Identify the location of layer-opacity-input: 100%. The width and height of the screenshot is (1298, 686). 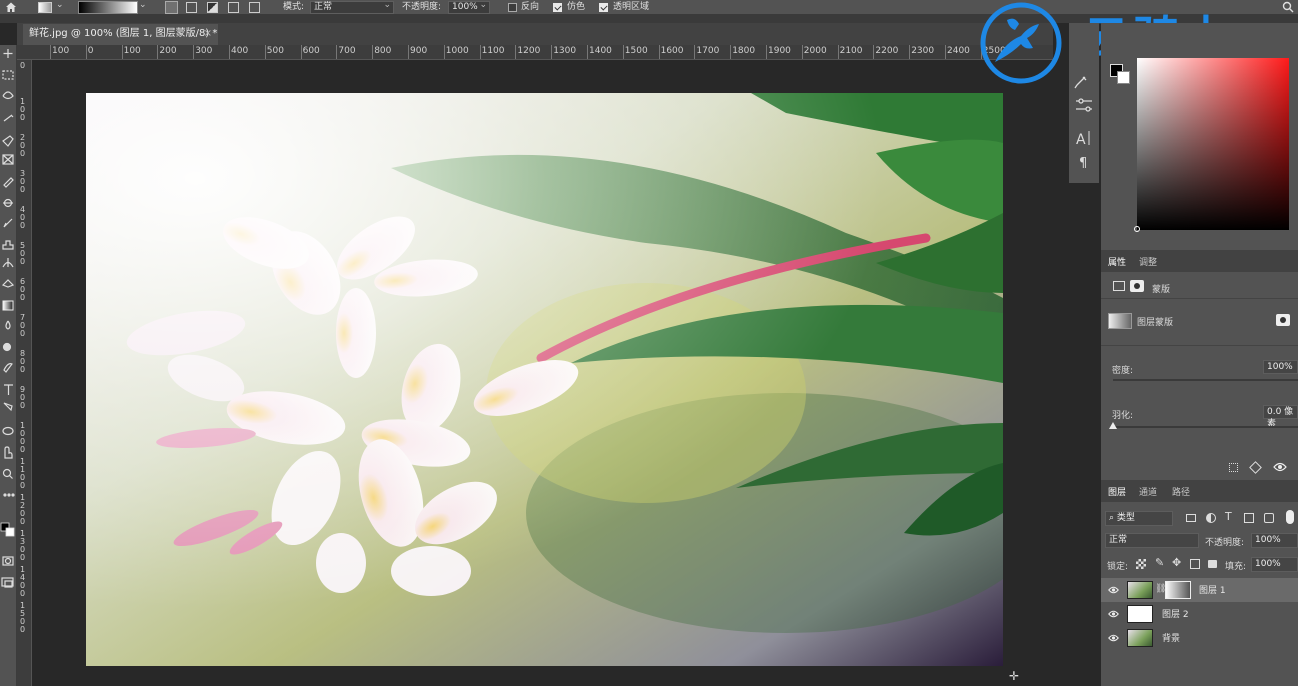
(1274, 540).